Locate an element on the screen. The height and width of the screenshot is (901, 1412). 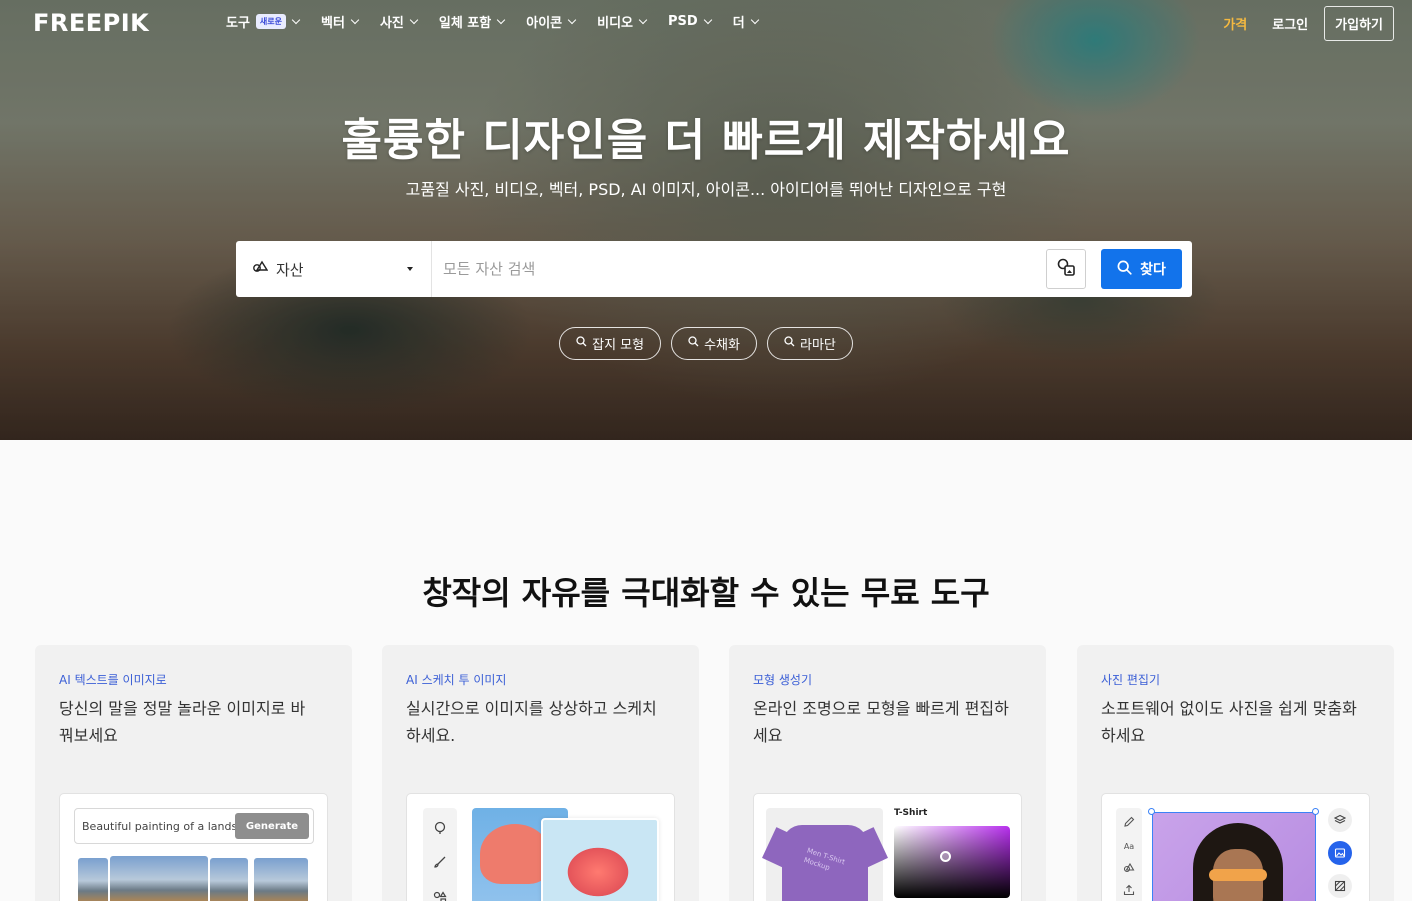
color-picker is located at coordinates (952, 862).